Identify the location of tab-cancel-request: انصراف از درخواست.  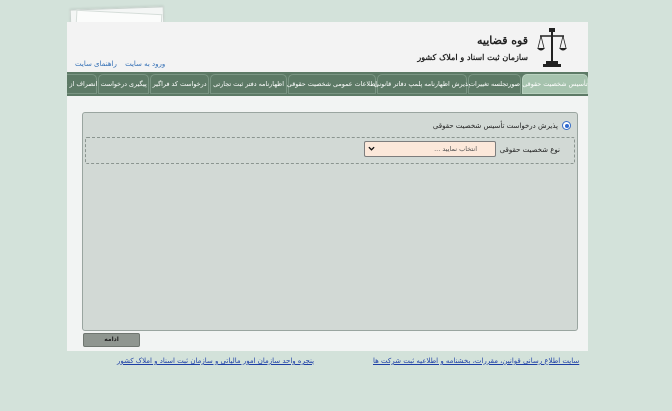
(82, 84).